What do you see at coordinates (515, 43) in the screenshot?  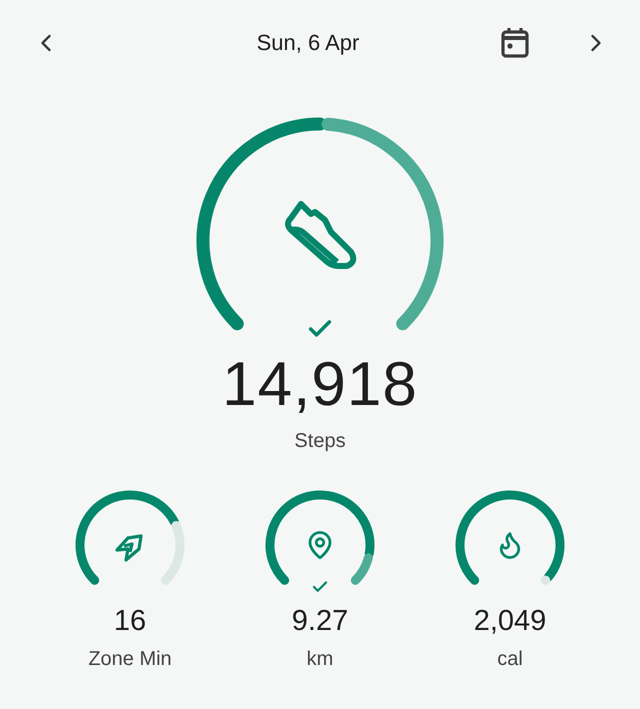 I see `calendar-icon` at bounding box center [515, 43].